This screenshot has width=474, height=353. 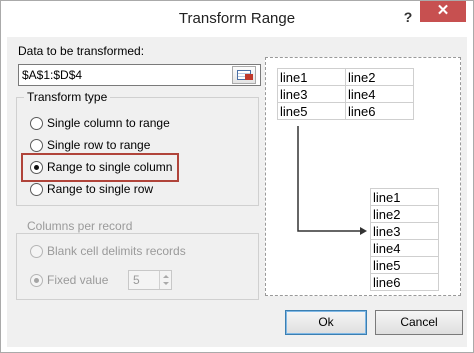 What do you see at coordinates (408, 17) in the screenshot?
I see `help-button: ?` at bounding box center [408, 17].